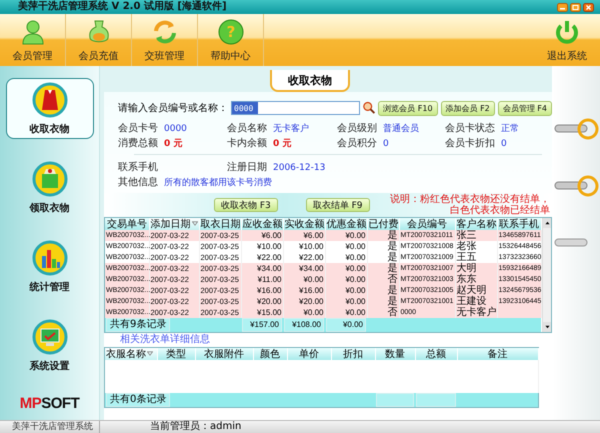  I want to click on table-cell: 王建设, so click(476, 301).